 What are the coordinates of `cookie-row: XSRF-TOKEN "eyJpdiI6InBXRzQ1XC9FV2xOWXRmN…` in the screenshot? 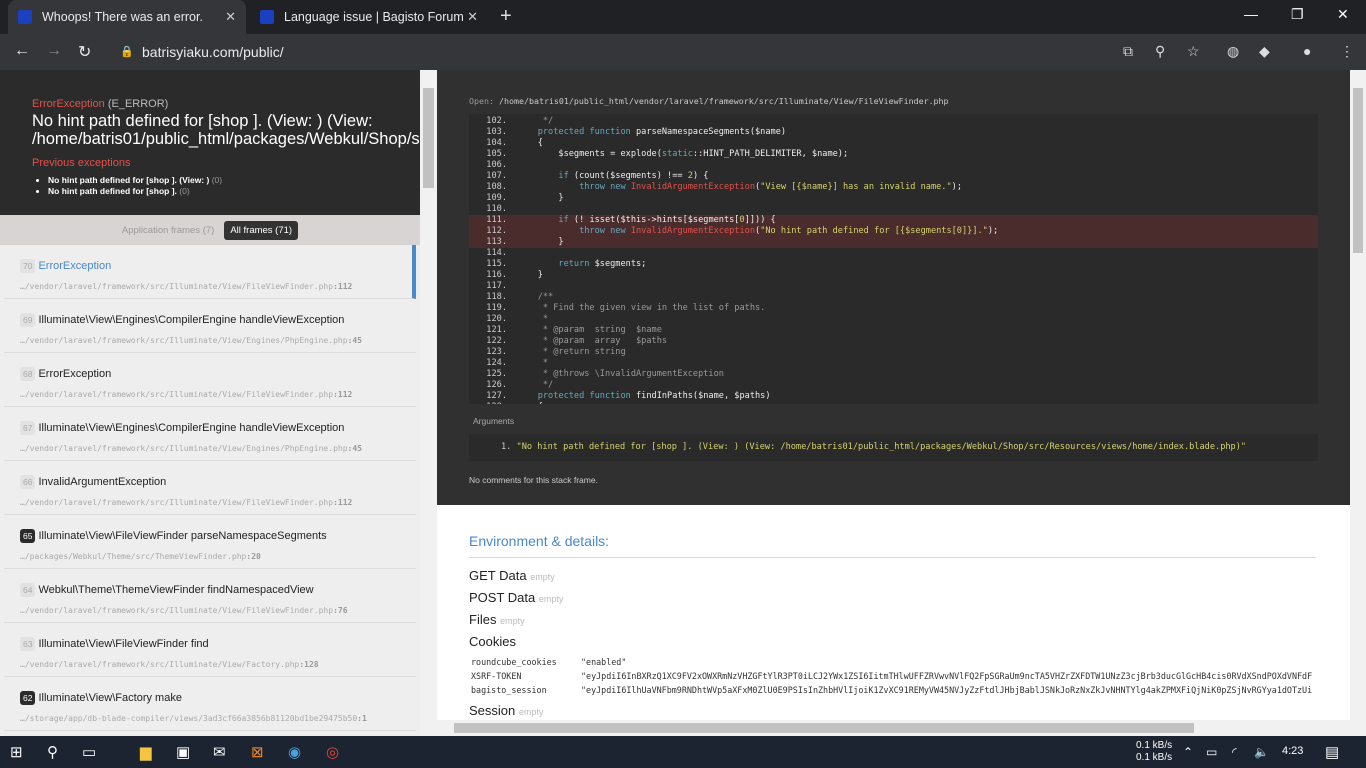 It's located at (892, 676).